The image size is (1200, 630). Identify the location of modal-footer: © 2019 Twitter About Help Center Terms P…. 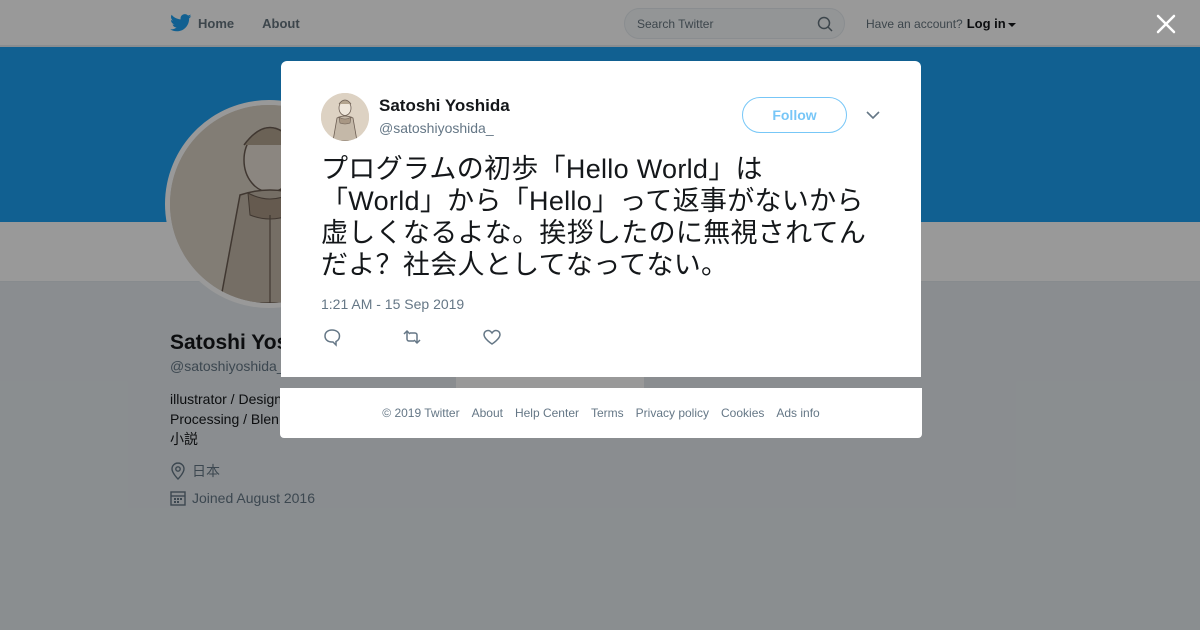
(601, 413).